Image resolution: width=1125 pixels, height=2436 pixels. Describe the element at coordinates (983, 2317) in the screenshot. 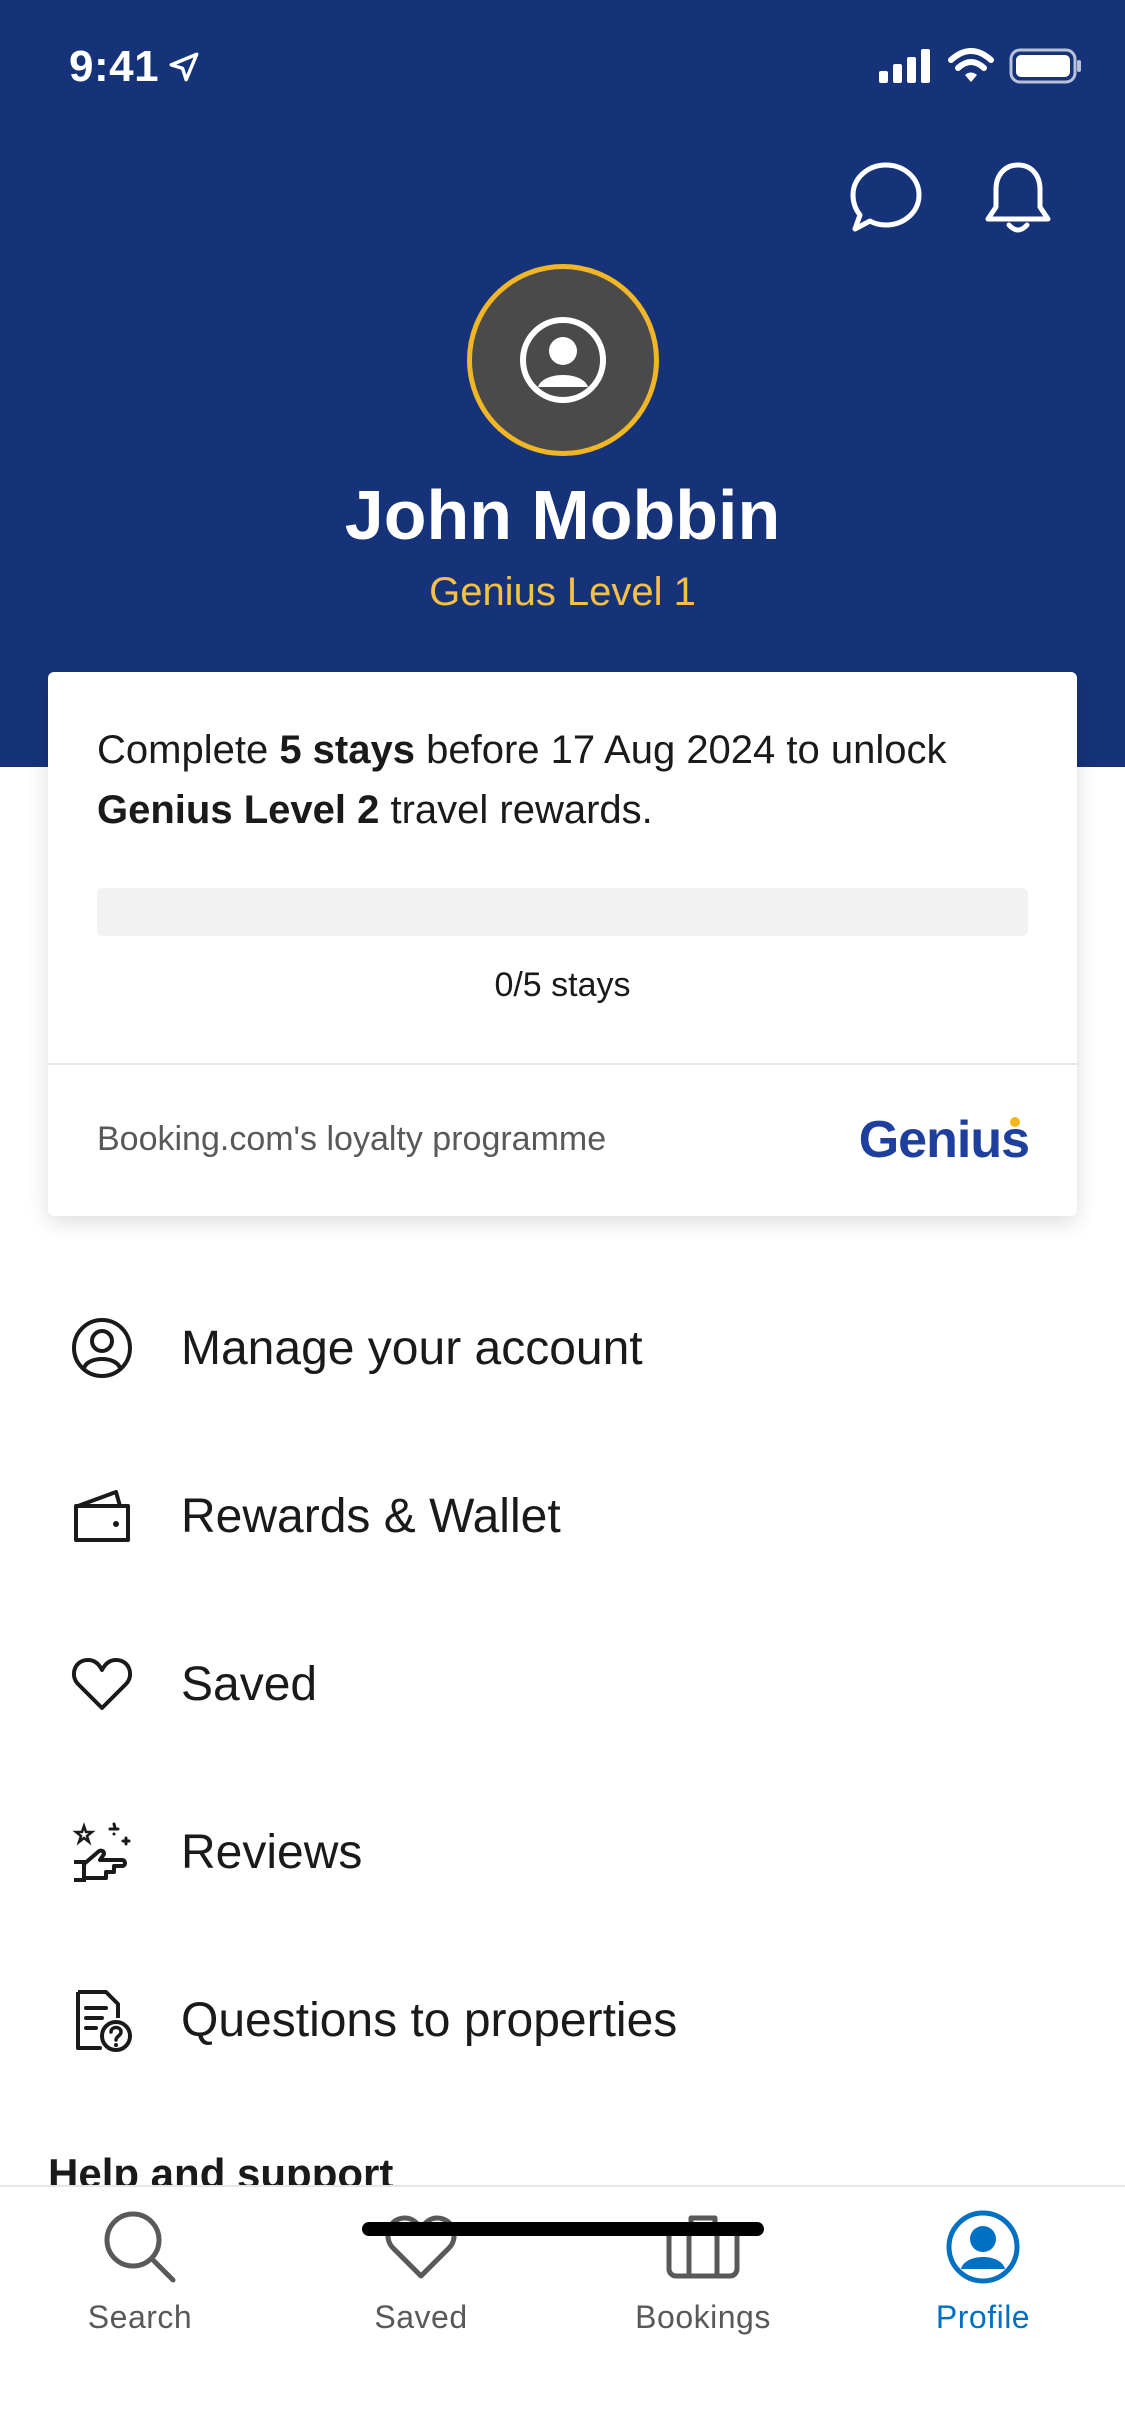

I see `tab-label: Profile` at that location.